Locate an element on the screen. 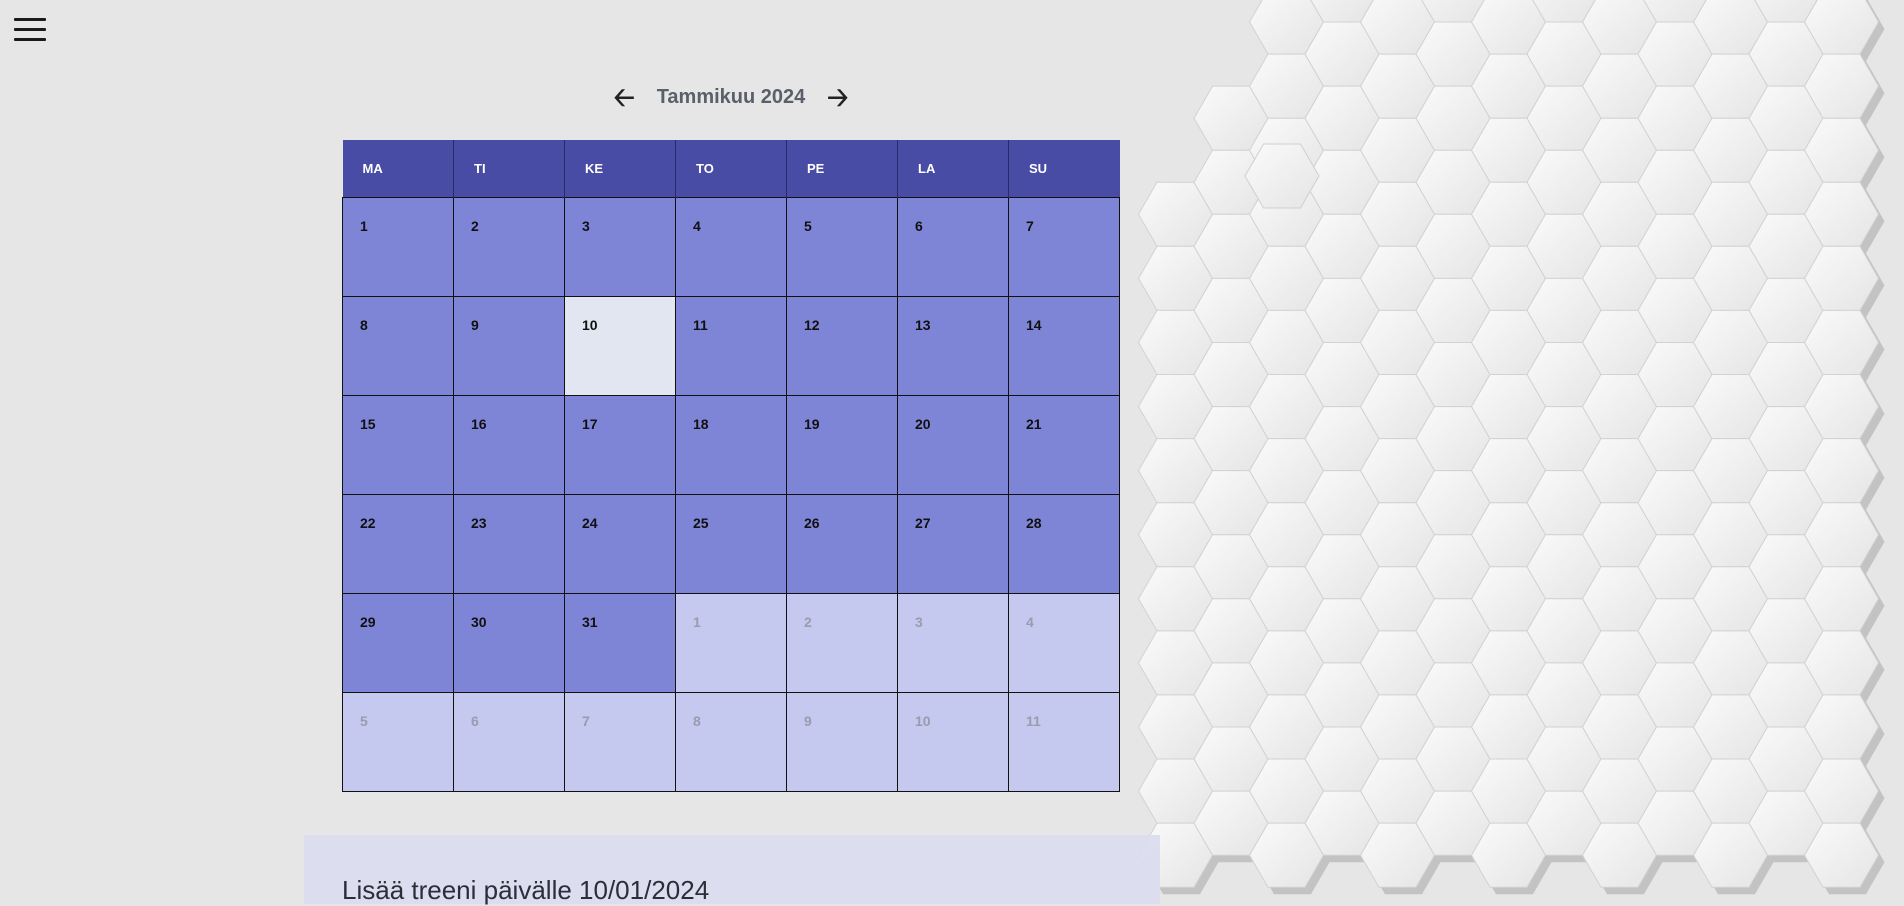  weekday-header: PE is located at coordinates (842, 169).